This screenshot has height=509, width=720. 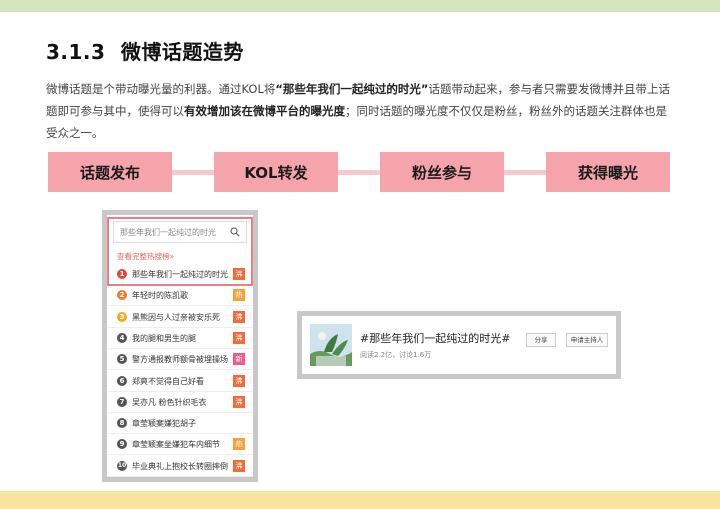 I want to click on hot-list-item: 7 吴亦凡 粉色针织毛衣 沸, so click(x=180, y=402).